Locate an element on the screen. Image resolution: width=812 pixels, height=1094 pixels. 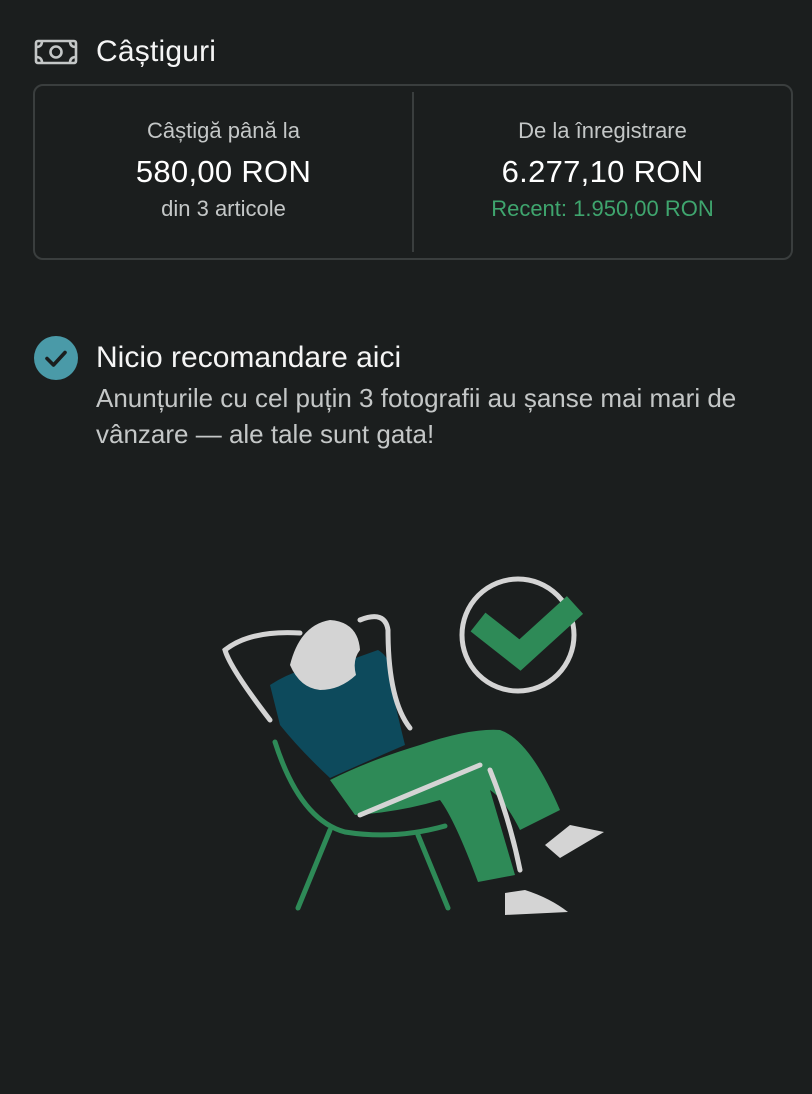
recent-earnings: Recent: 1.950,00 RON is located at coordinates (602, 208).